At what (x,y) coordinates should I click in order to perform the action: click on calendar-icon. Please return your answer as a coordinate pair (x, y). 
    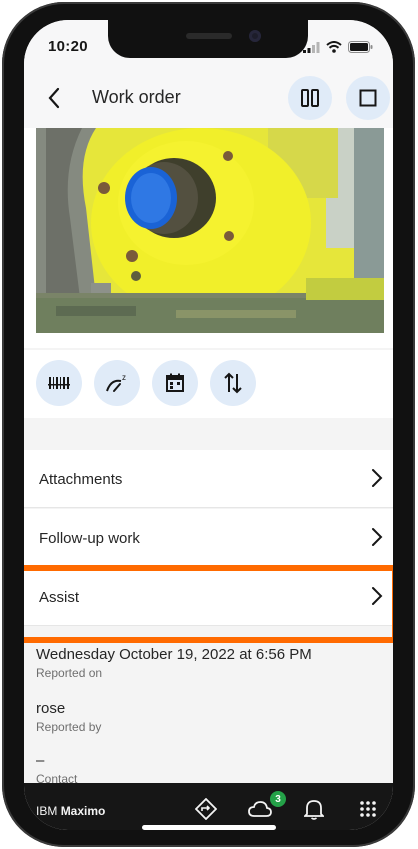
    Looking at the image, I should click on (175, 382).